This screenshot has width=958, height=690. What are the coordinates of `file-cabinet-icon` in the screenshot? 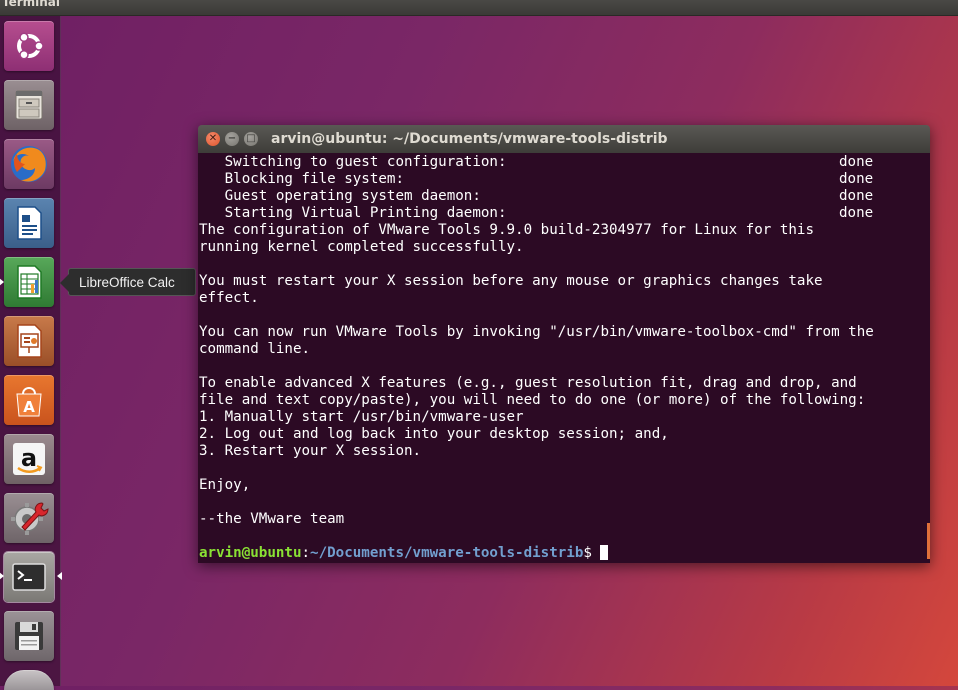 It's located at (29, 105).